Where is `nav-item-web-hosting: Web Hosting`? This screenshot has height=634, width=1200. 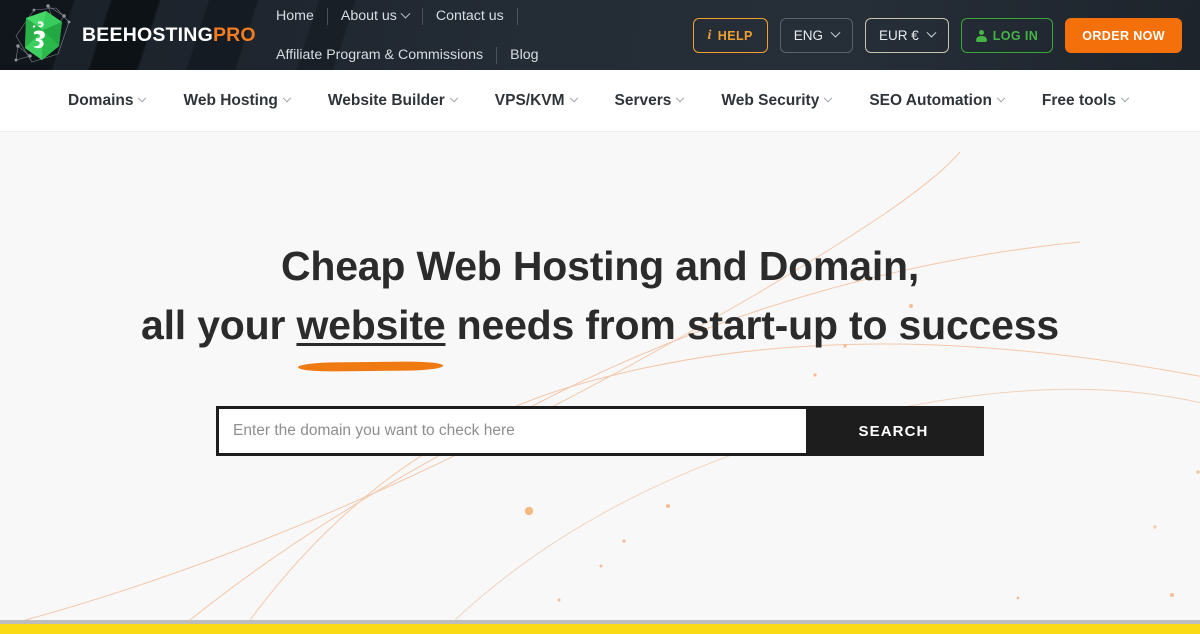 nav-item-web-hosting: Web Hosting is located at coordinates (237, 100).